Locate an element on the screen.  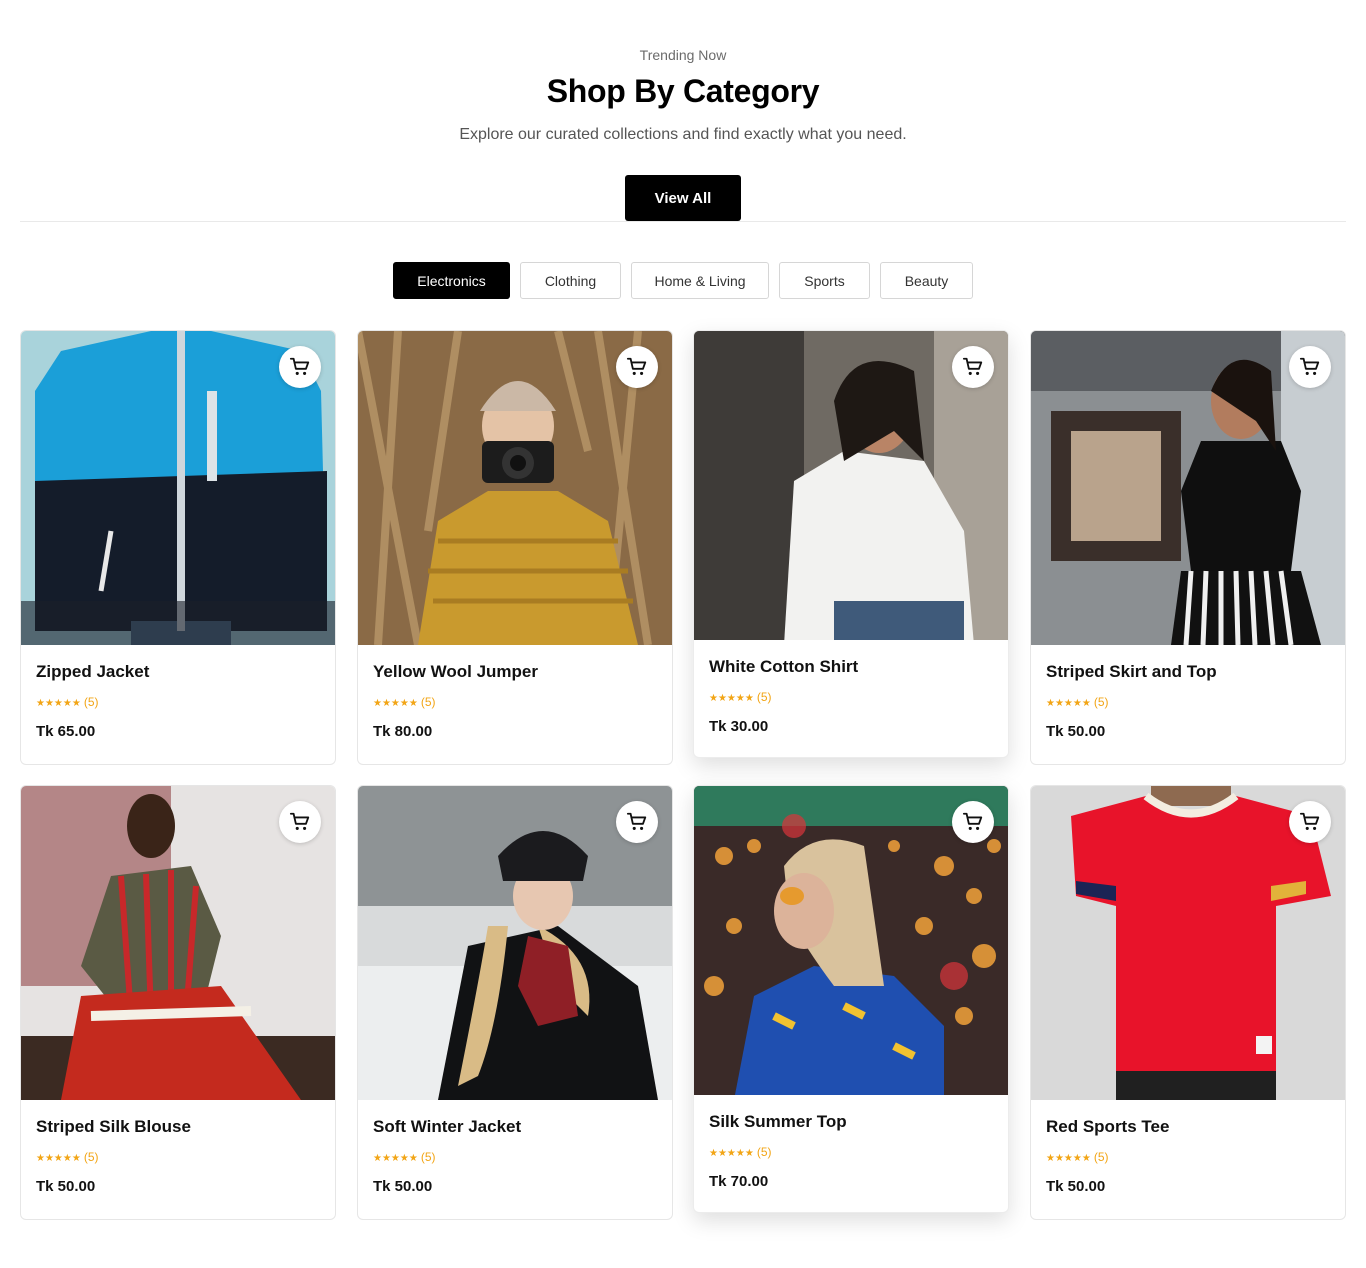
product-price: Tk 80.00 is located at coordinates (403, 731).